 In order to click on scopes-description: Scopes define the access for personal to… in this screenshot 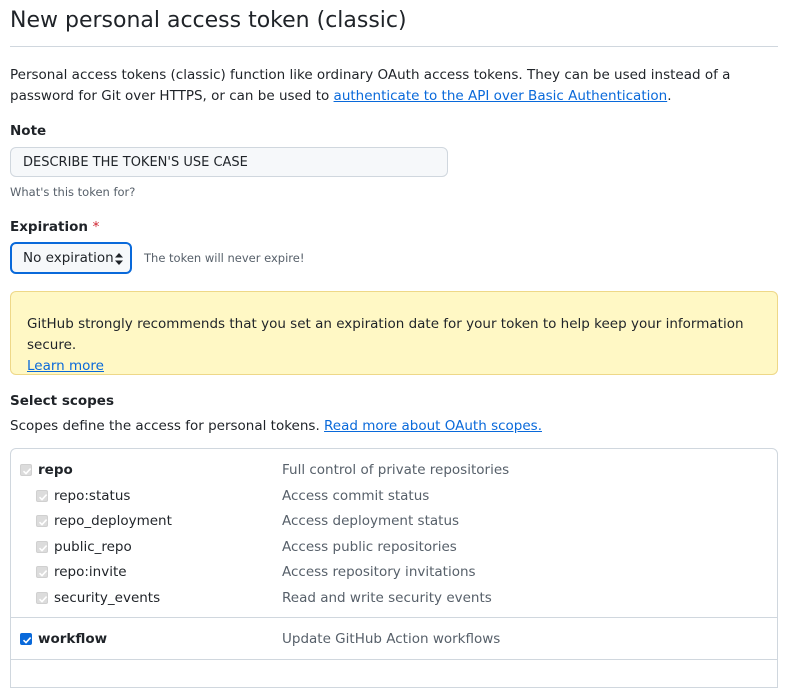, I will do `click(276, 426)`.